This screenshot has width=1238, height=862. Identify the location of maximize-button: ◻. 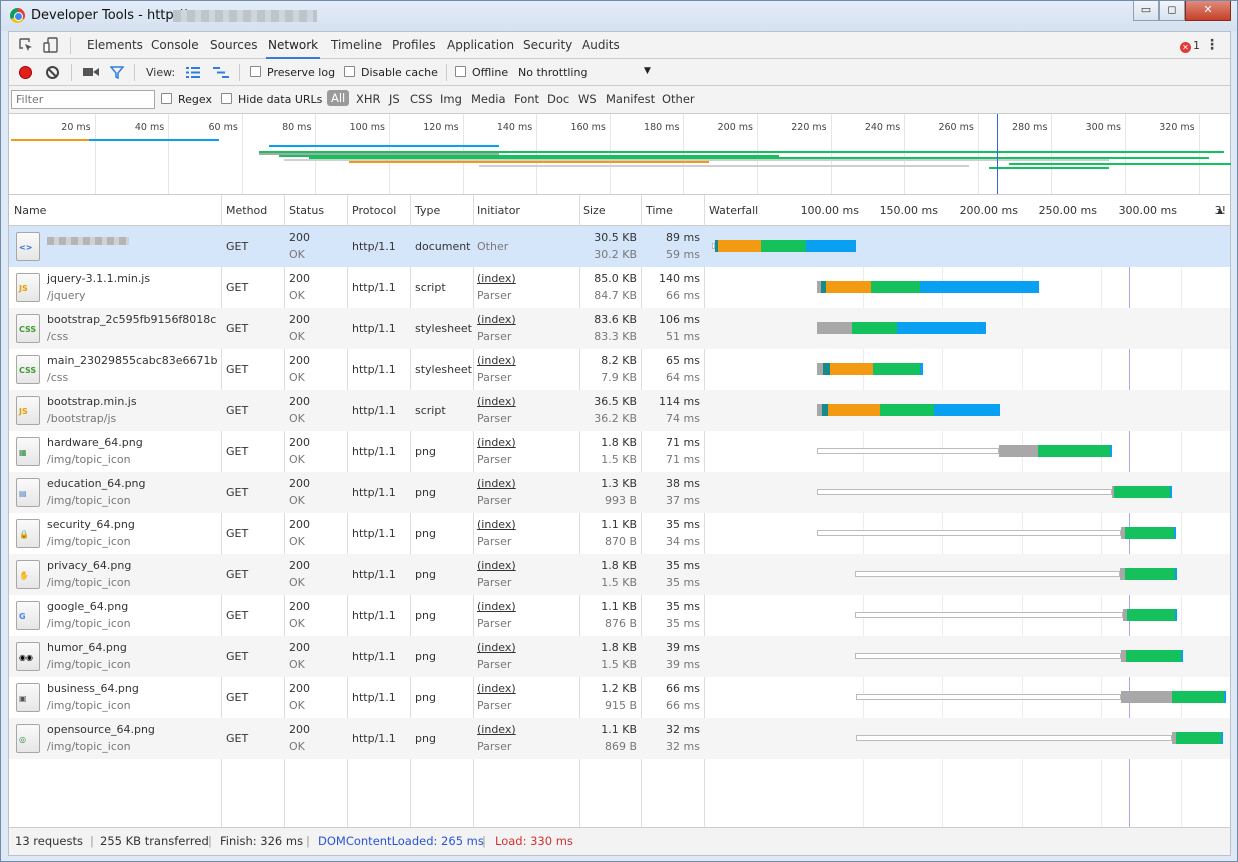
(1172, 11).